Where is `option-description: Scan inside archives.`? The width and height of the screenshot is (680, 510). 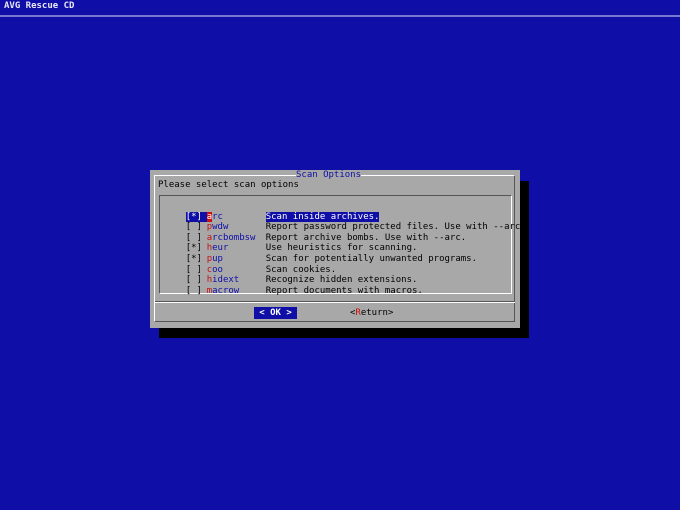 option-description: Scan inside archives. is located at coordinates (322, 217).